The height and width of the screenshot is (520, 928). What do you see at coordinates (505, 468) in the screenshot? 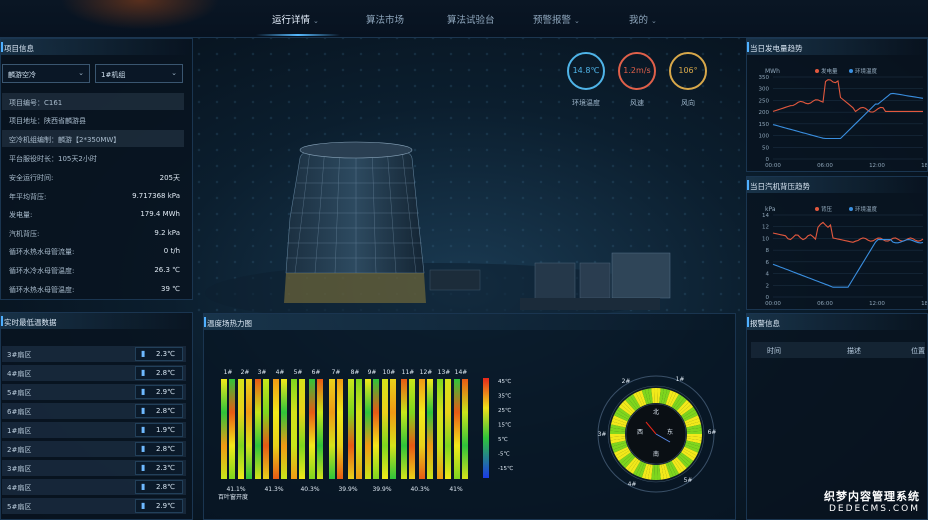
I see `scale-label: -15℃` at bounding box center [505, 468].